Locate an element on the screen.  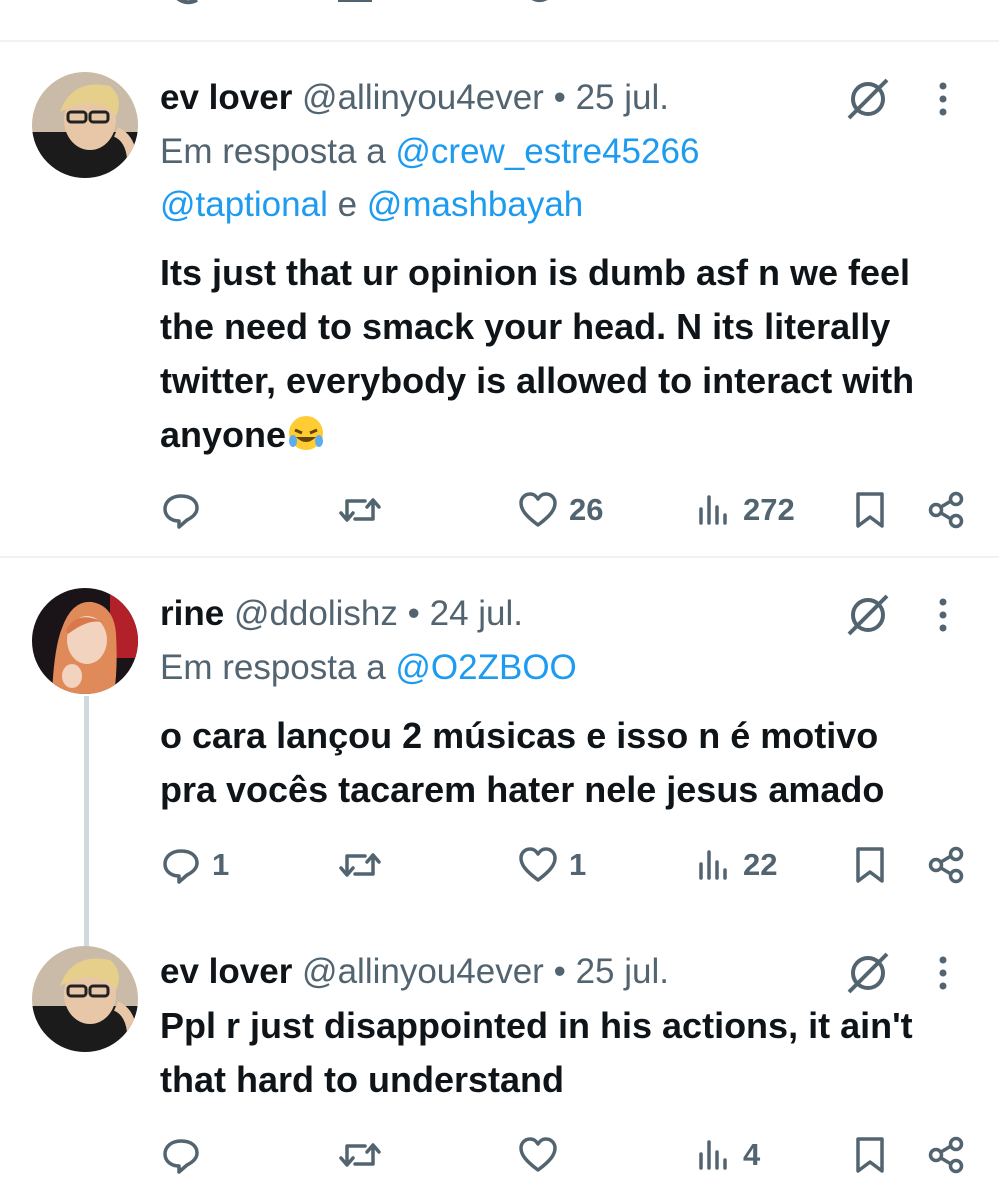
reply-count: 1 is located at coordinates (221, 864).